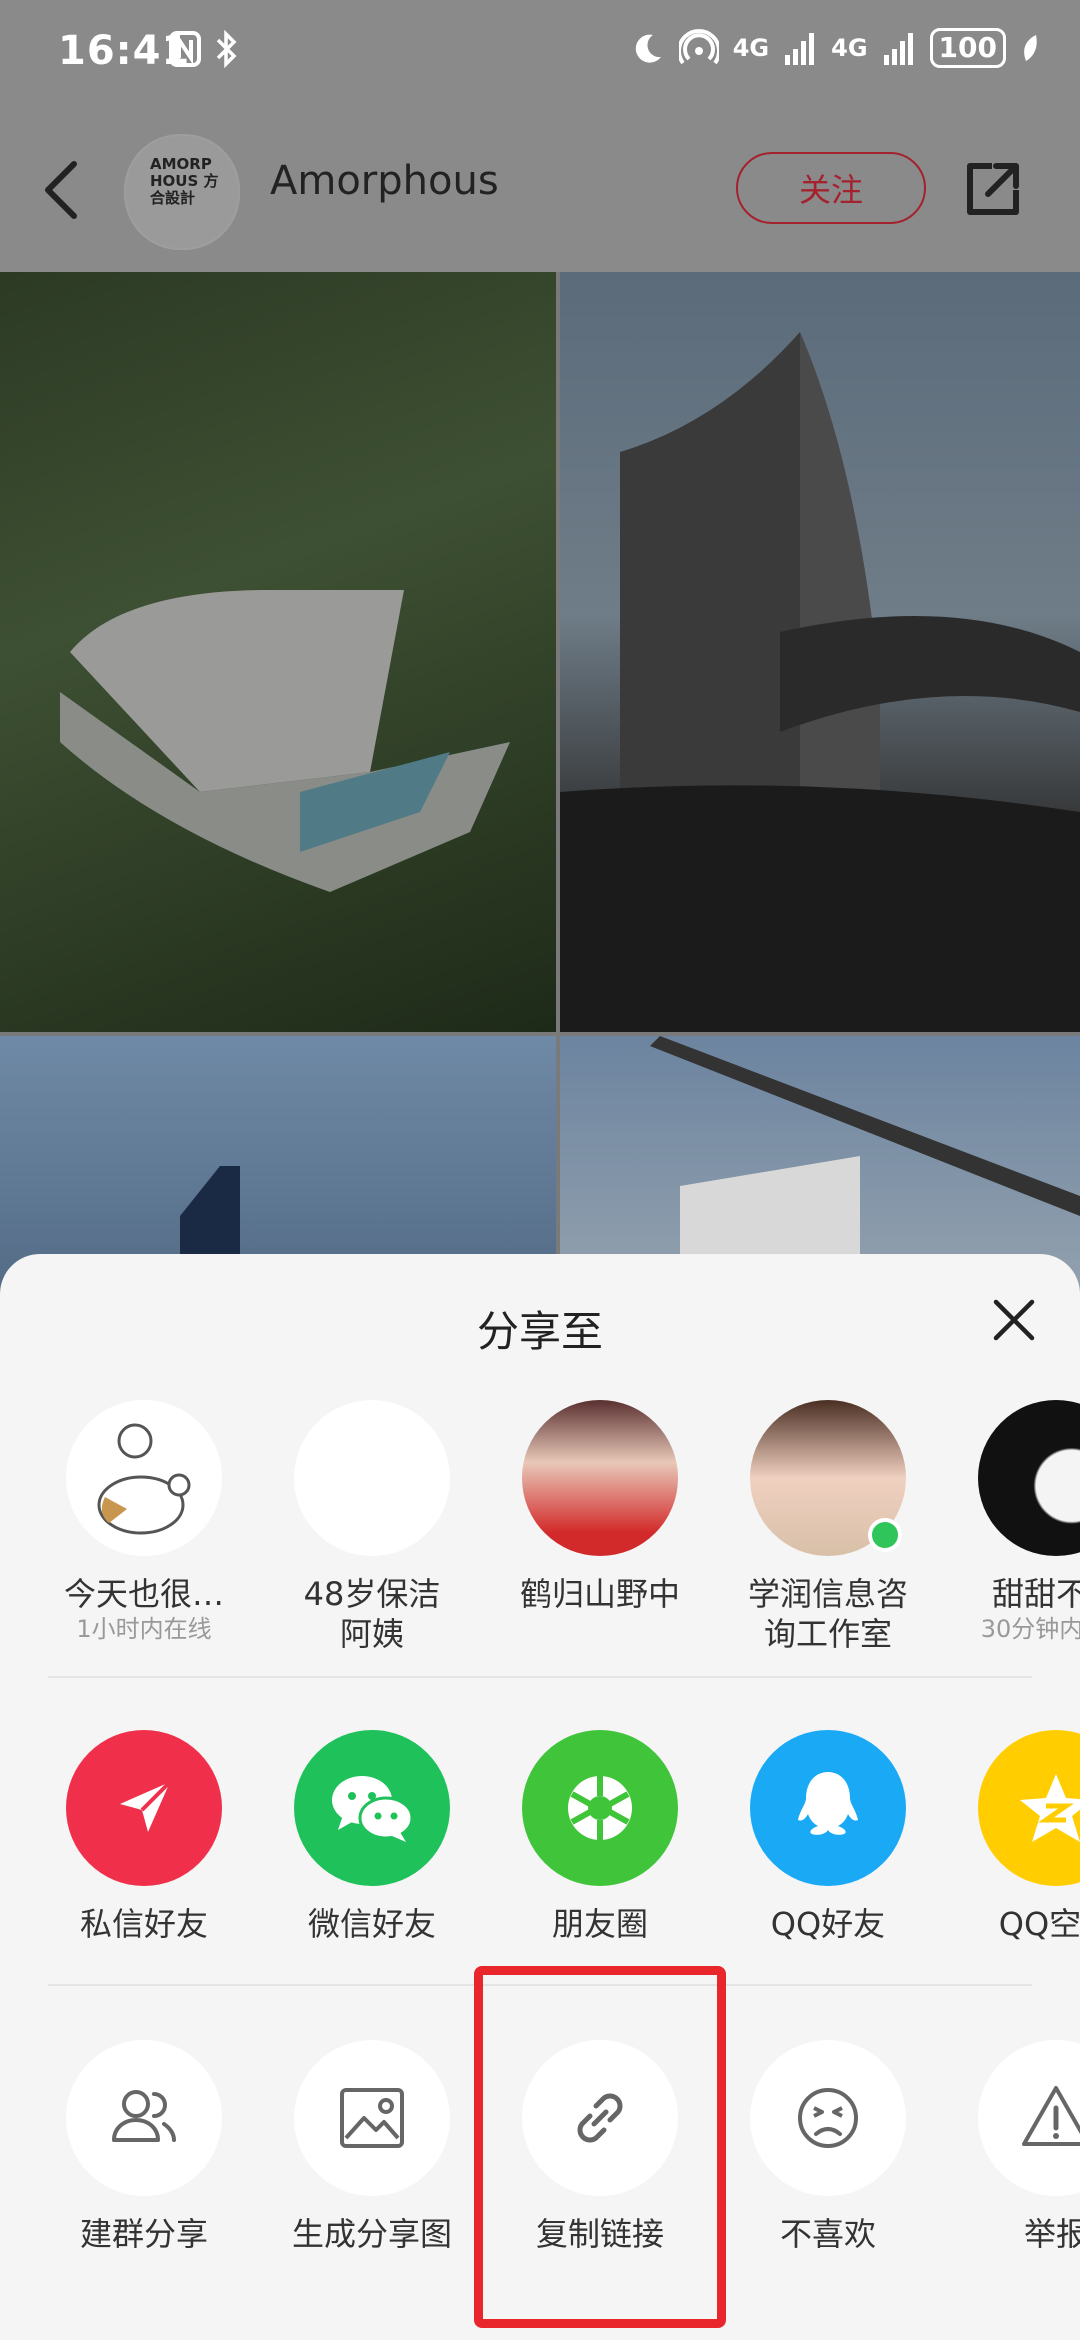 Image resolution: width=1080 pixels, height=2340 pixels. I want to click on friend-status: 30分钟内在线, so click(1030, 1629).